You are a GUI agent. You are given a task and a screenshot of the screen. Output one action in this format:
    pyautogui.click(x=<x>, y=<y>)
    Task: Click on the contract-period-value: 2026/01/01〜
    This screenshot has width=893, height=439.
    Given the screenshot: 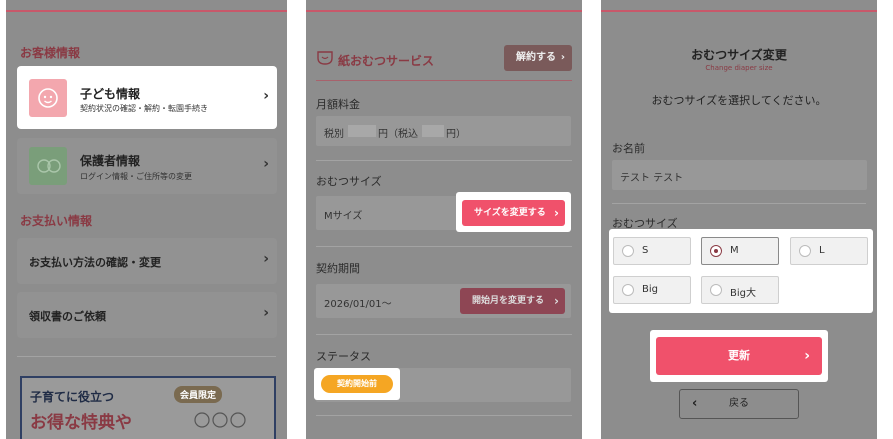 What is the action you would take?
    pyautogui.click(x=358, y=304)
    